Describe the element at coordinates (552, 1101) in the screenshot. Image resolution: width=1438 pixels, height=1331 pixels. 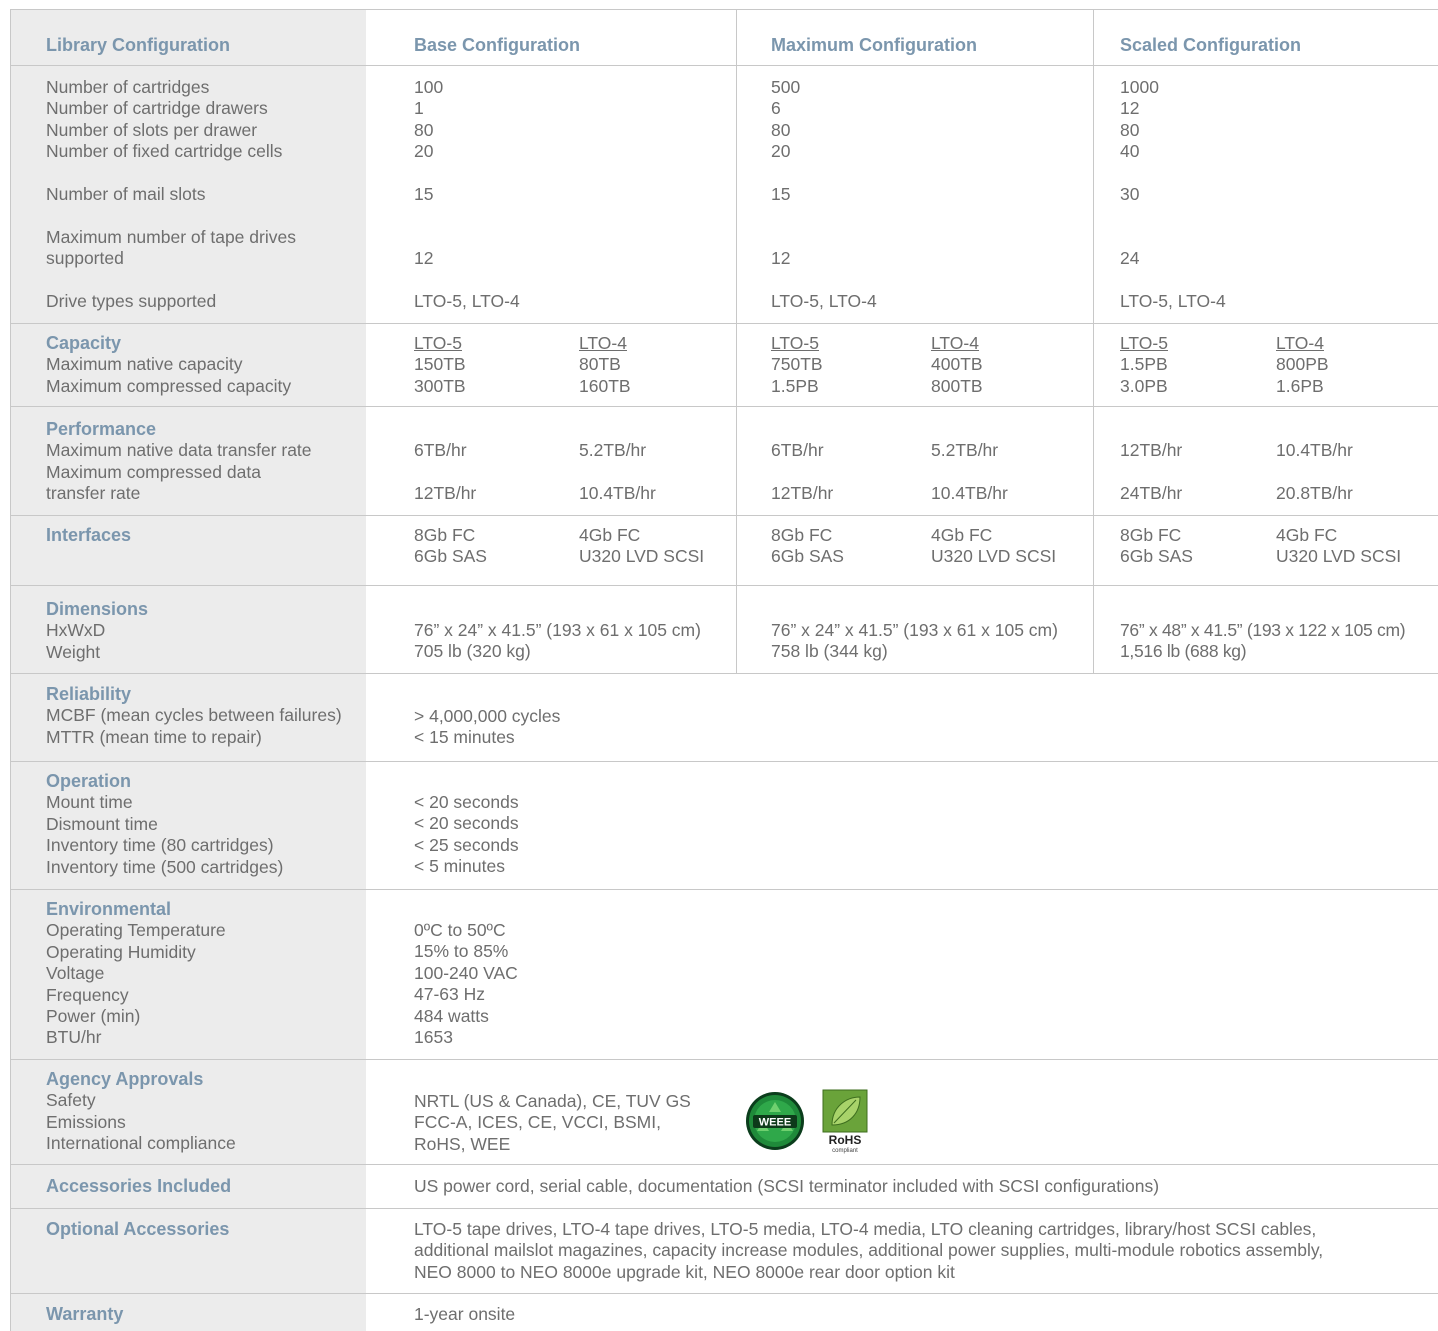
I see `agency-value: NRTL (US & Canada), CE, TUV GS` at that location.